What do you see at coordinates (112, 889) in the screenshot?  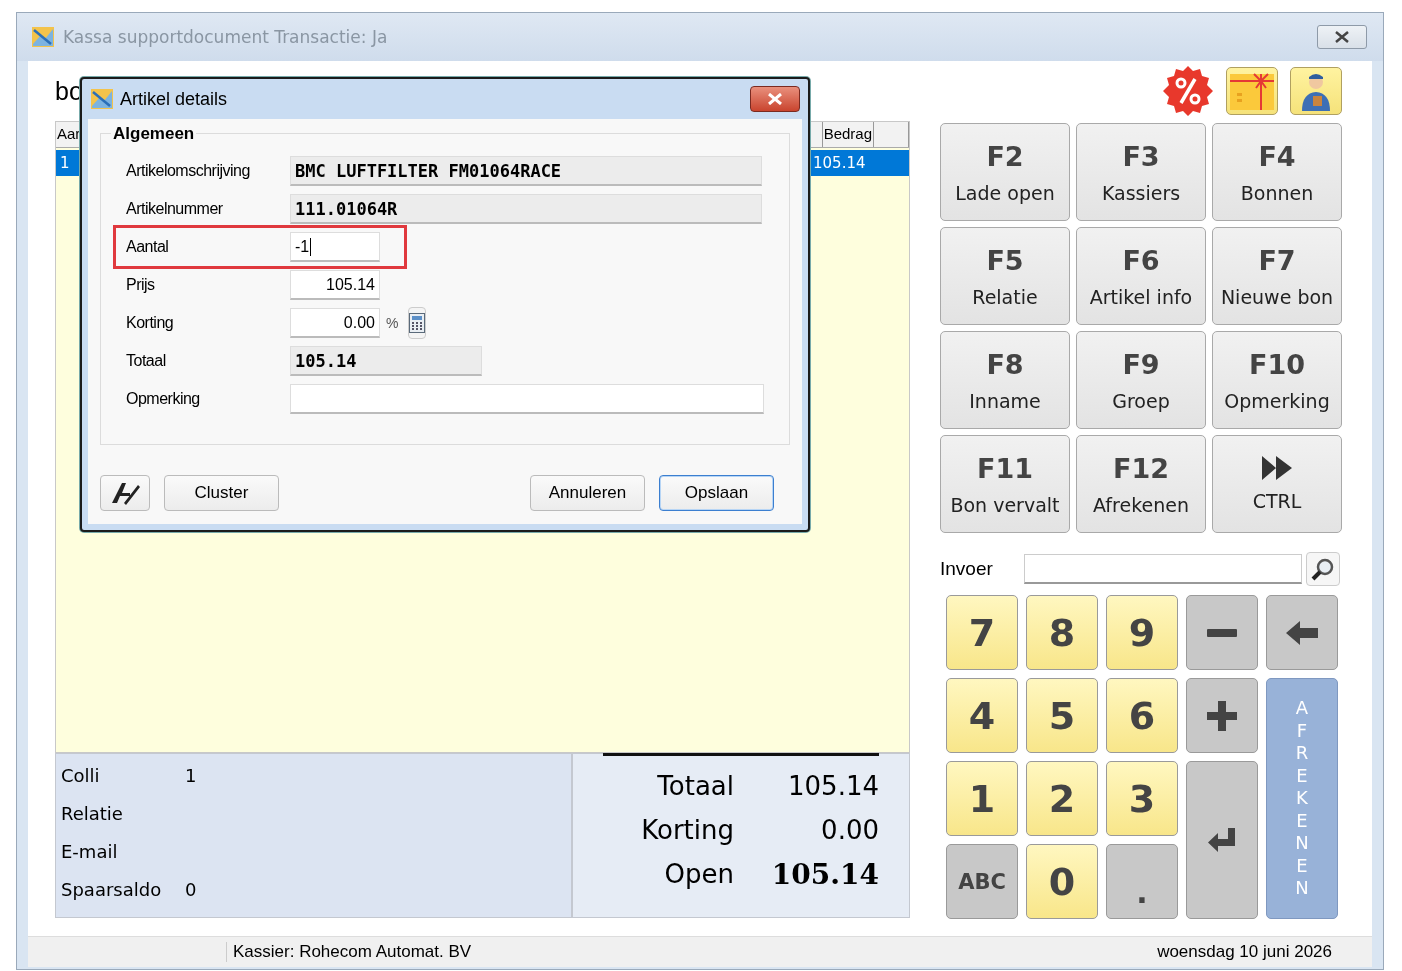 I see `summary-label: Spaarsaldo` at bounding box center [112, 889].